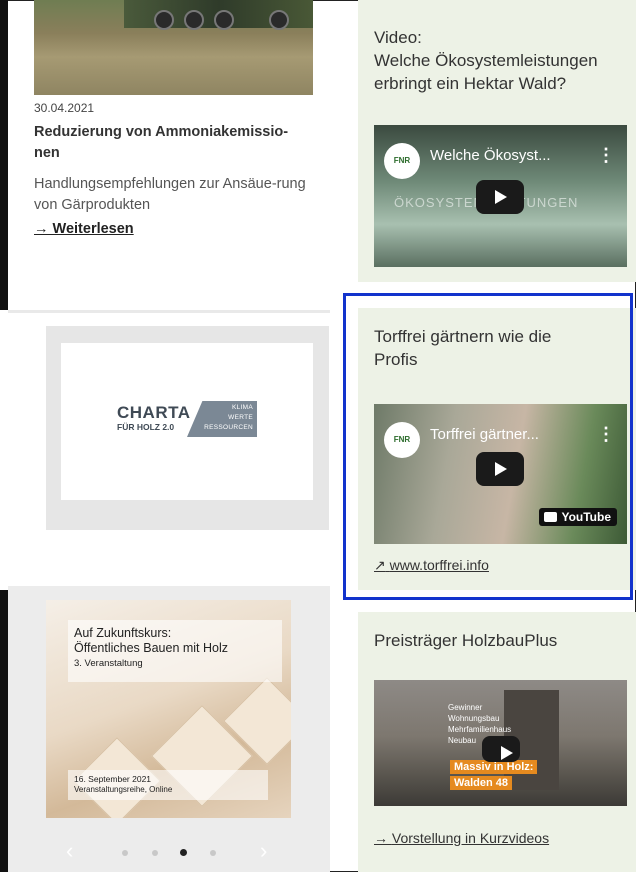 The height and width of the screenshot is (872, 636). What do you see at coordinates (64, 108) in the screenshot?
I see `article-date: 30.04.2021` at bounding box center [64, 108].